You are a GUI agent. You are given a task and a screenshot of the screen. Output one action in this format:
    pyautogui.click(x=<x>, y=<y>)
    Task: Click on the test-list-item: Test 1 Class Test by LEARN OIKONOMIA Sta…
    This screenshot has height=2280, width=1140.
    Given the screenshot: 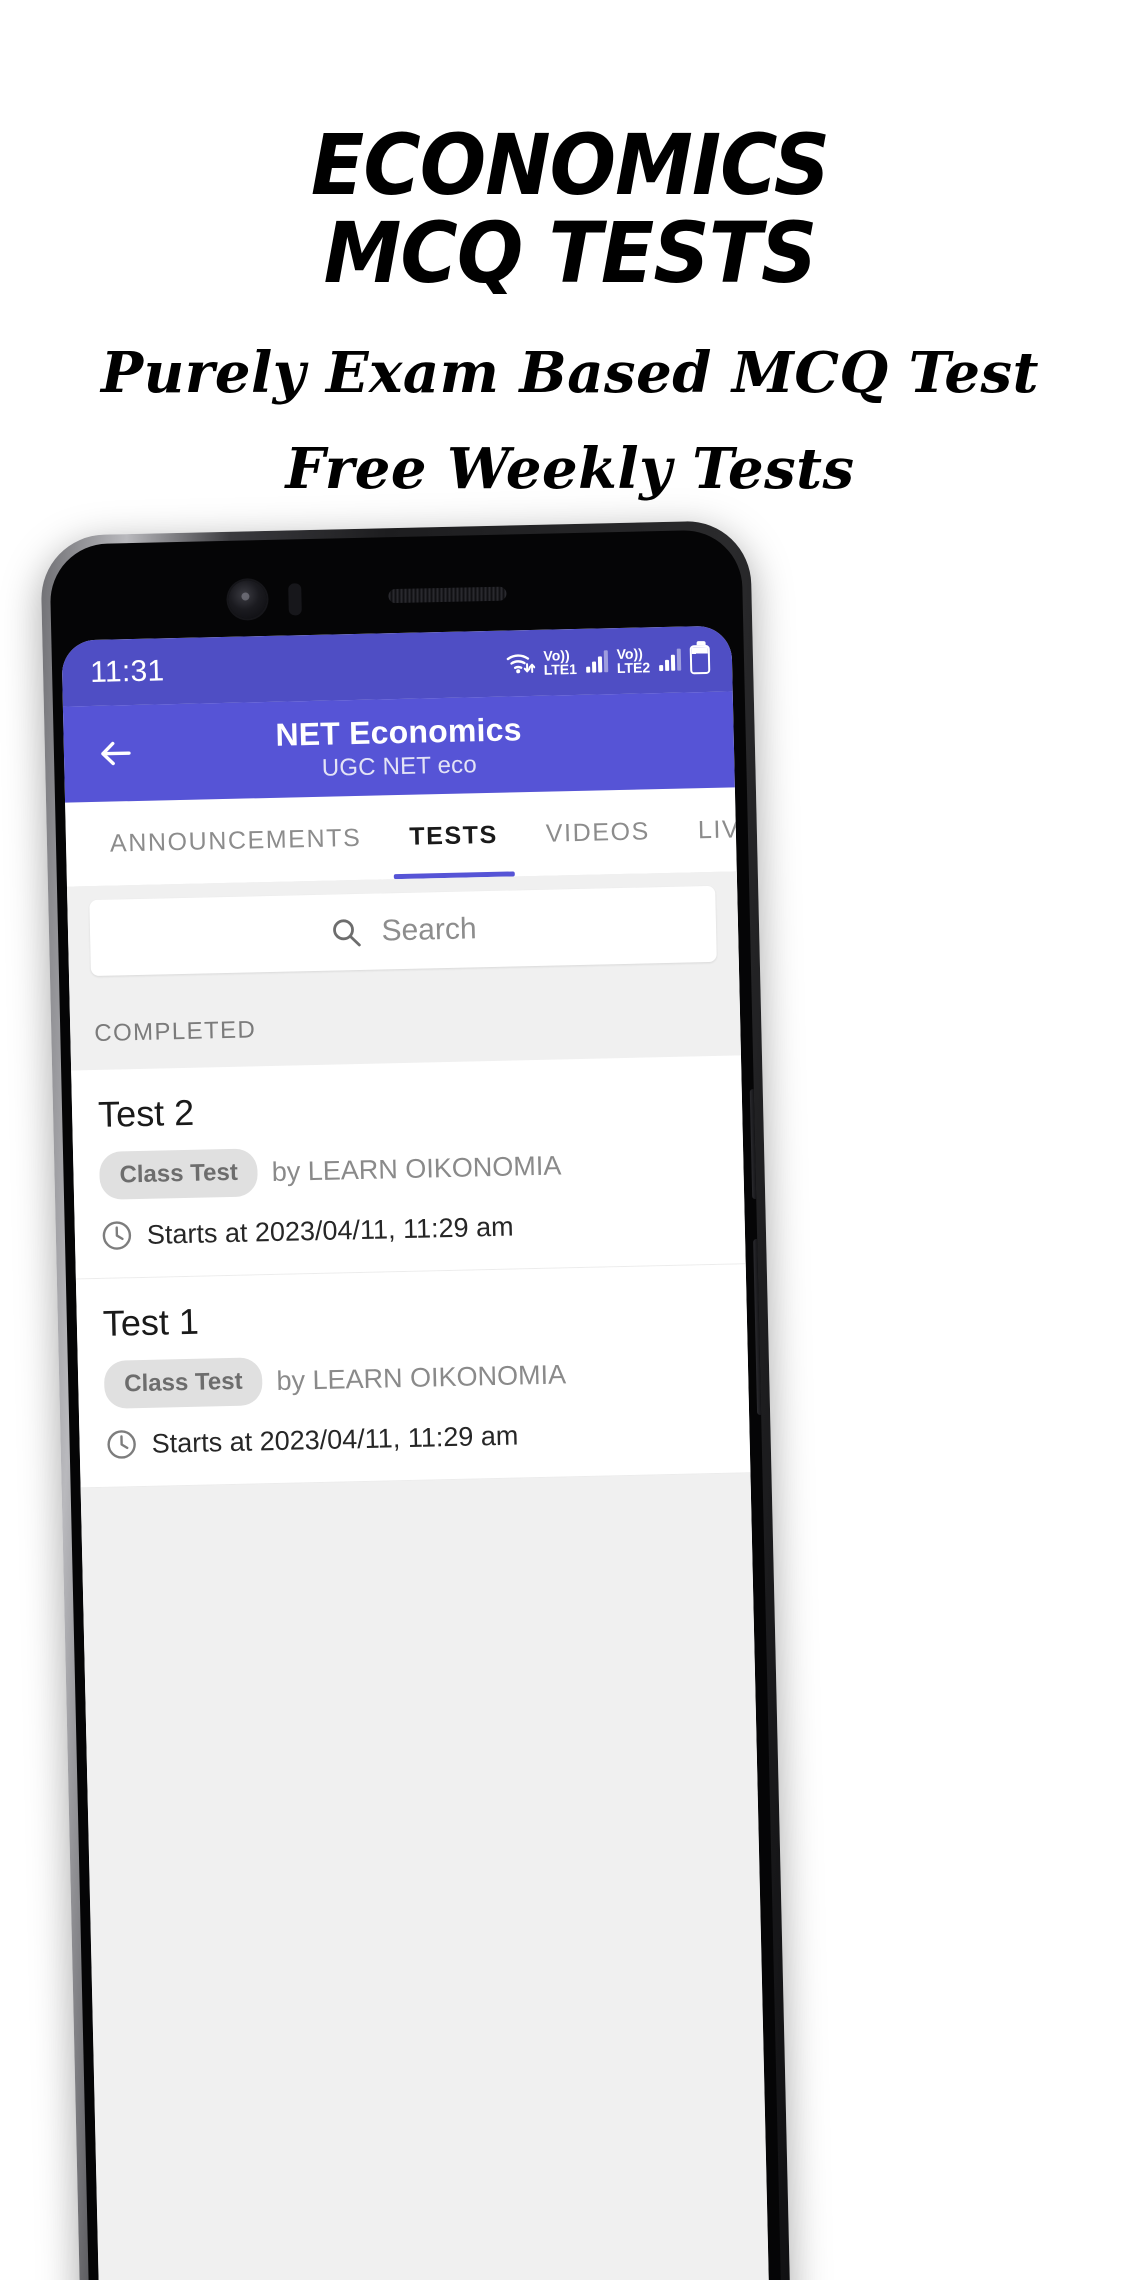 What is the action you would take?
    pyautogui.click(x=413, y=1376)
    